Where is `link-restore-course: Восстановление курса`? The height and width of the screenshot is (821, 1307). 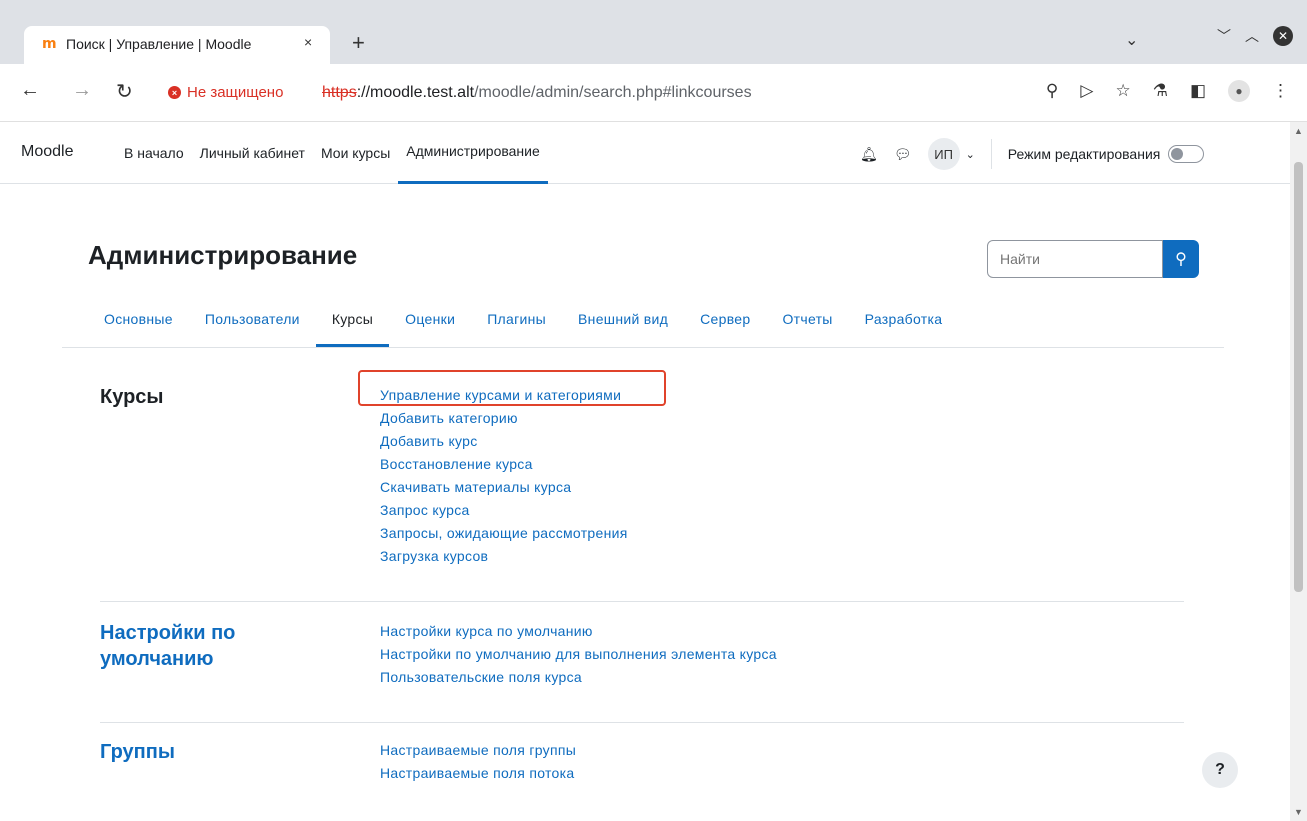 link-restore-course: Восстановление курса is located at coordinates (504, 464).